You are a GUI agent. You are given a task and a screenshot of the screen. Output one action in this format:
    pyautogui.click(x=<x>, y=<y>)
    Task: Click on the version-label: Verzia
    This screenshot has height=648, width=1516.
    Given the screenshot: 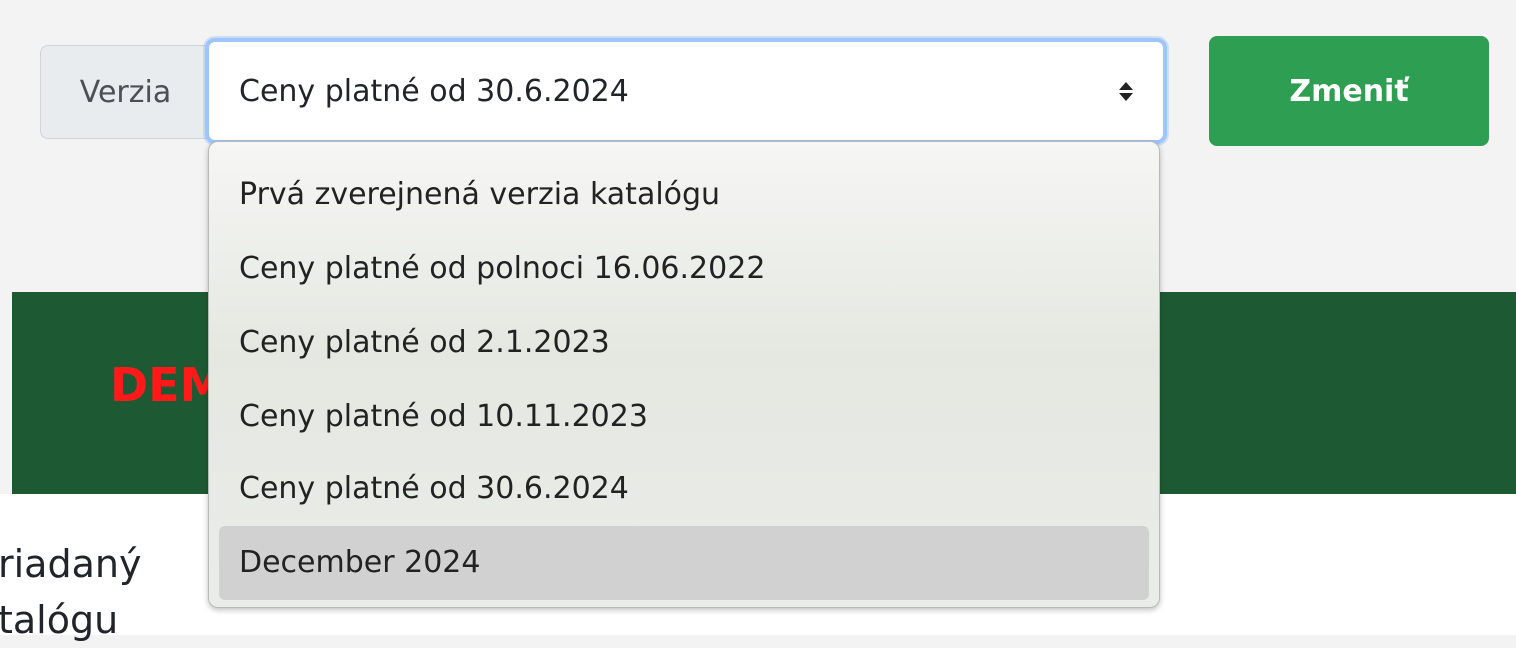 What is the action you would take?
    pyautogui.click(x=125, y=92)
    